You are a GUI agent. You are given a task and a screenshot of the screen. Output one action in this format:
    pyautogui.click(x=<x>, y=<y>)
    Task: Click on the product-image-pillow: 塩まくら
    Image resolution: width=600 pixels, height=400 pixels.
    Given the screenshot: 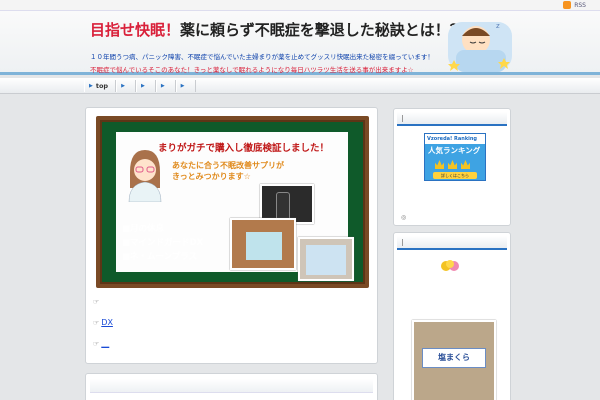 What is the action you would take?
    pyautogui.click(x=454, y=360)
    